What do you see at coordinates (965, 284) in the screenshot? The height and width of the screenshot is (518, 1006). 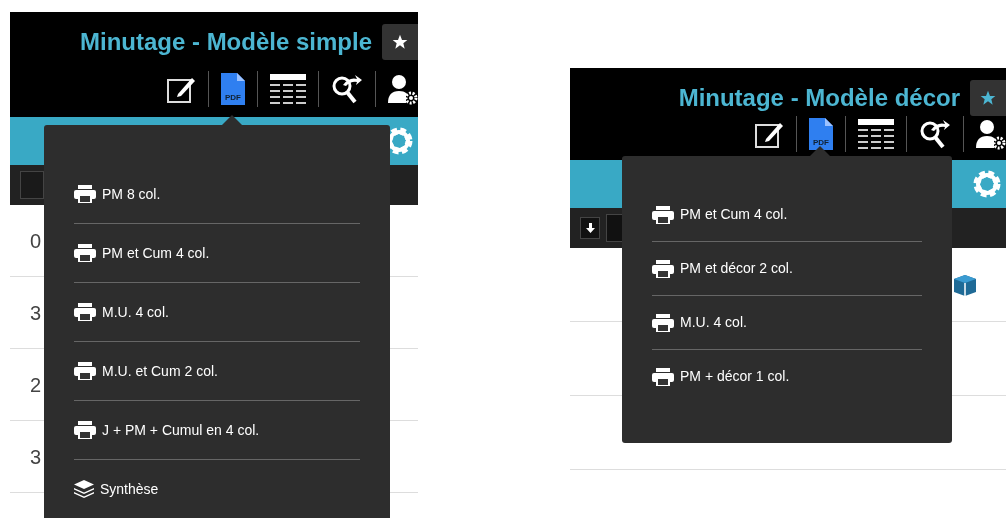 I see `package-icon` at bounding box center [965, 284].